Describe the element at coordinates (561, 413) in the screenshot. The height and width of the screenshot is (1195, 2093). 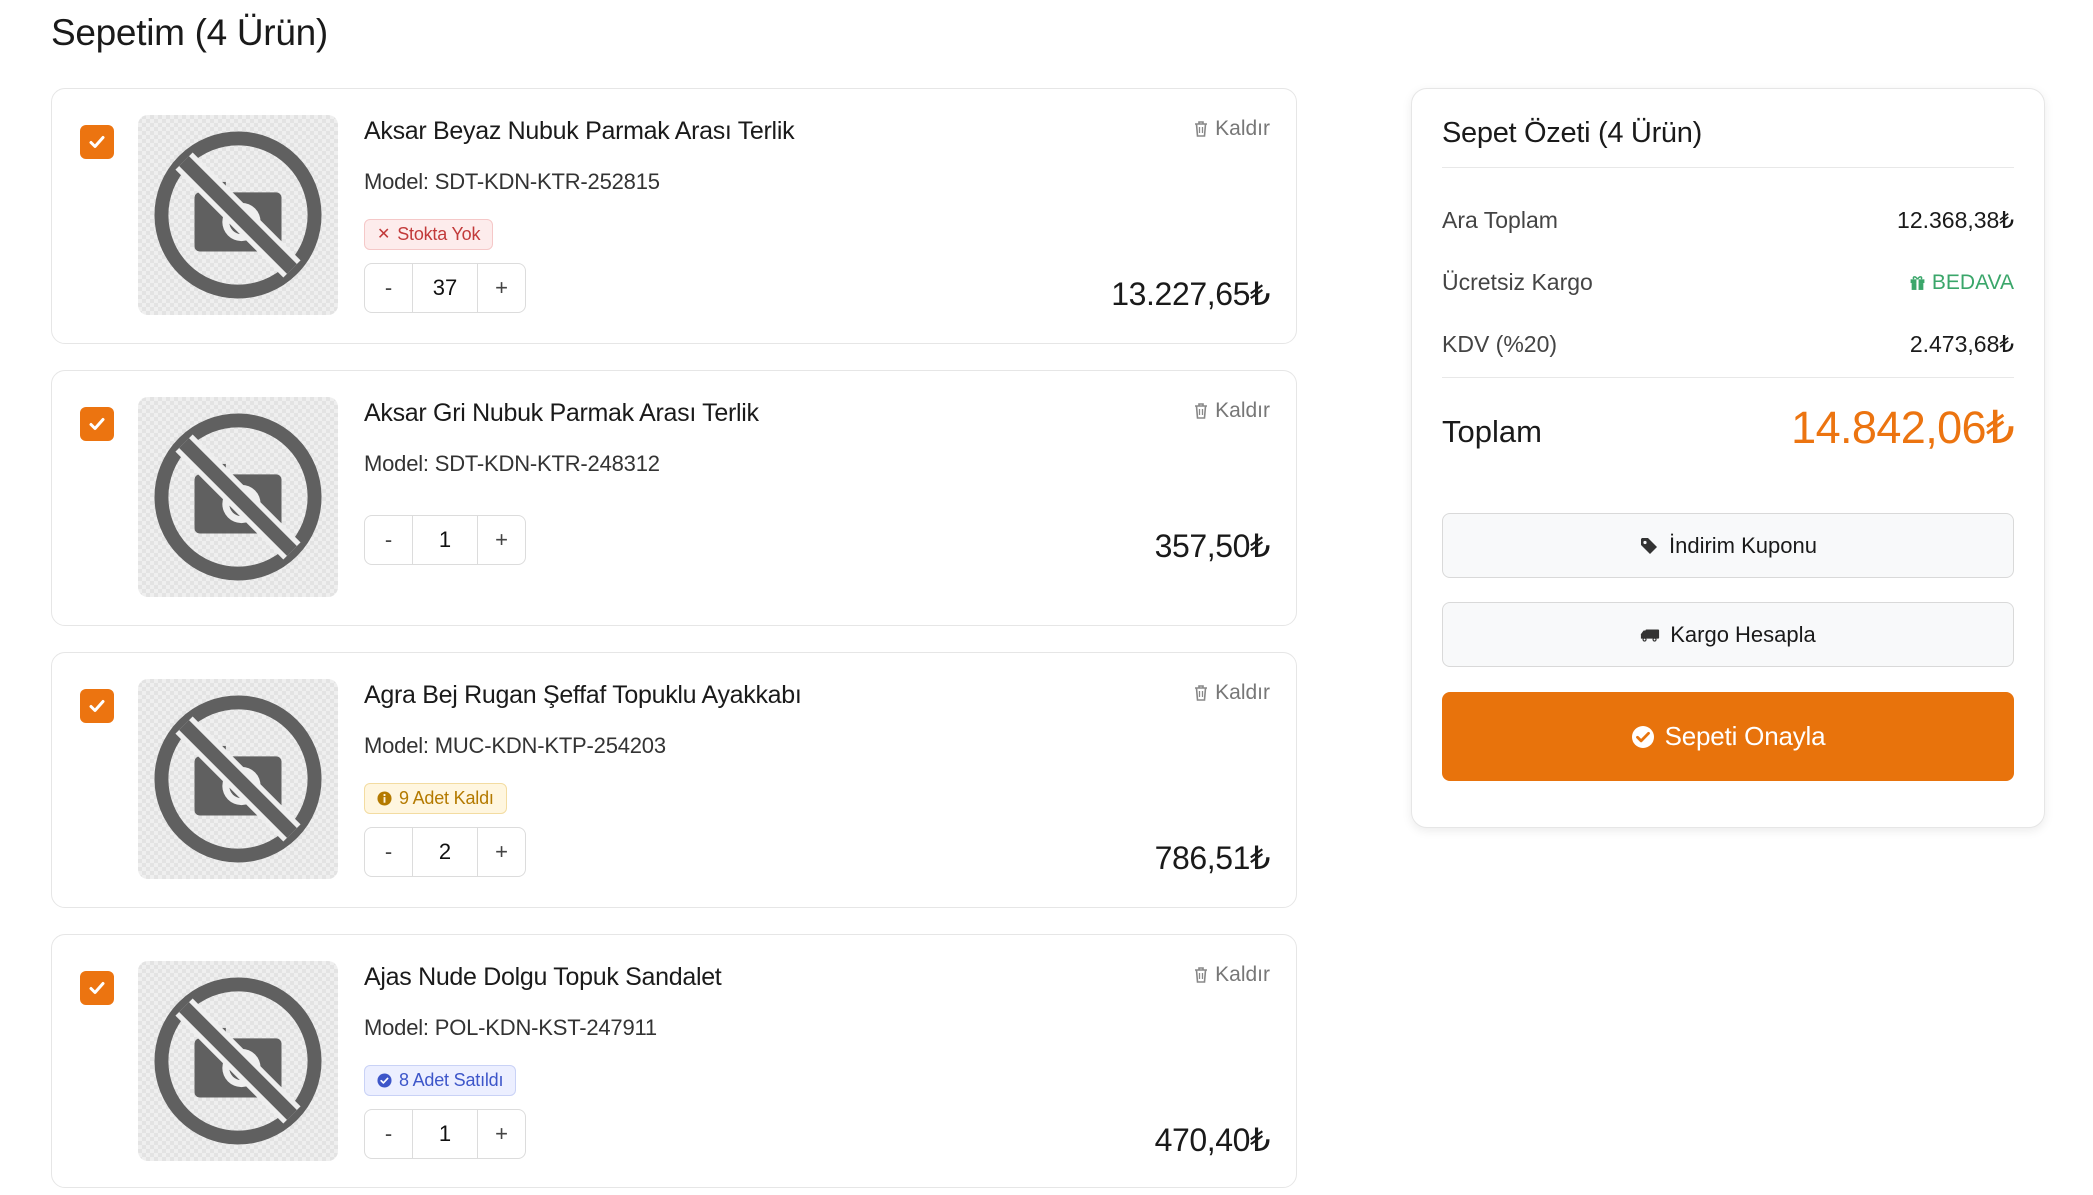
I see `product-name: Aksar Gri Nubuk Parmak Arası Terlik` at that location.